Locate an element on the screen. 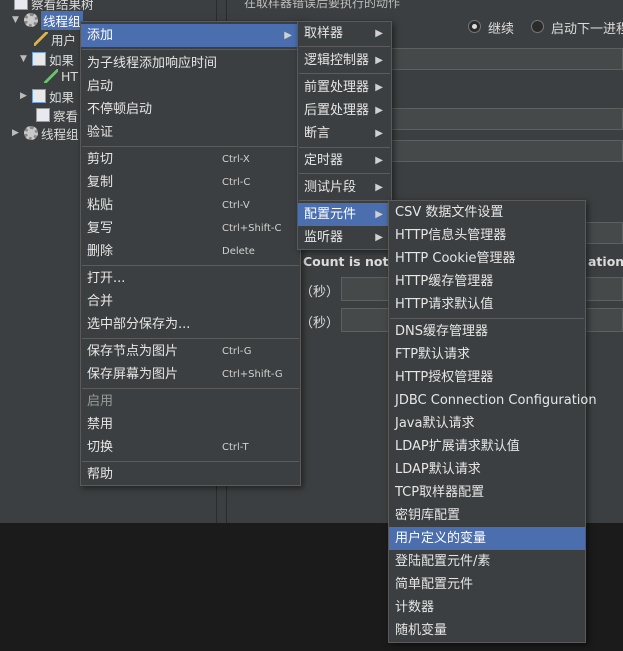 This screenshot has height=651, width=623. menu-item-paste: 粘贴 Ctrl-V is located at coordinates (190, 205).